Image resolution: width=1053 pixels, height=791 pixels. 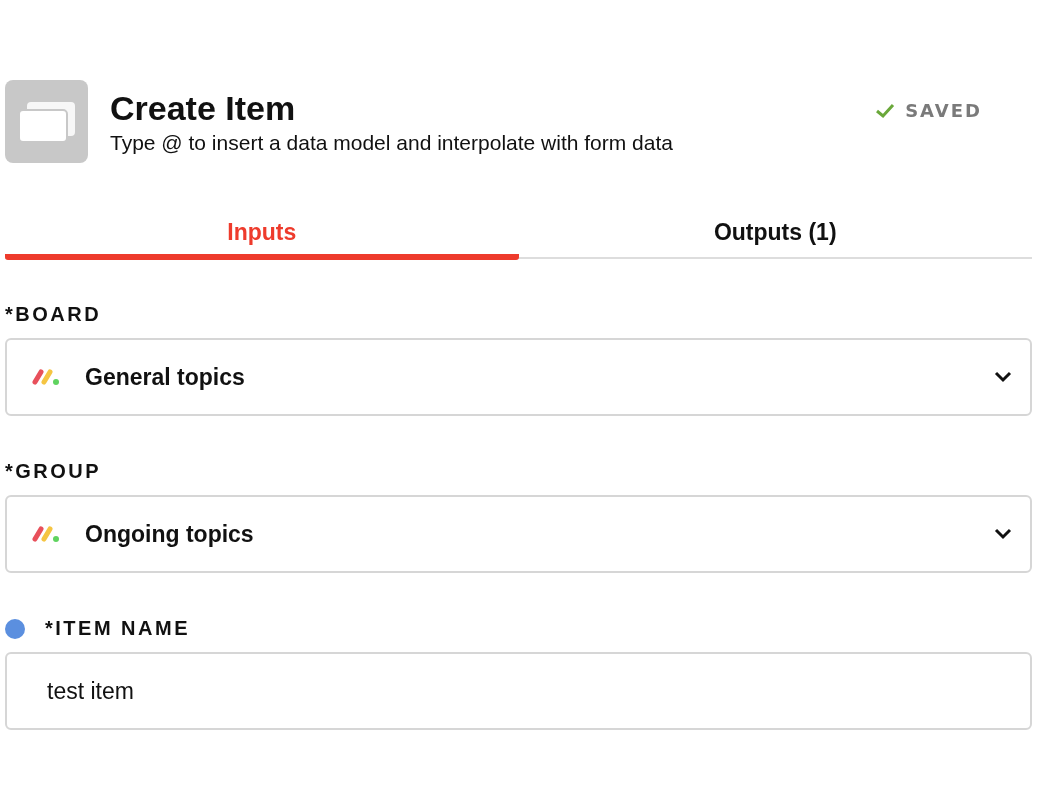 I want to click on dropdown-value: General topics, so click(x=165, y=377).